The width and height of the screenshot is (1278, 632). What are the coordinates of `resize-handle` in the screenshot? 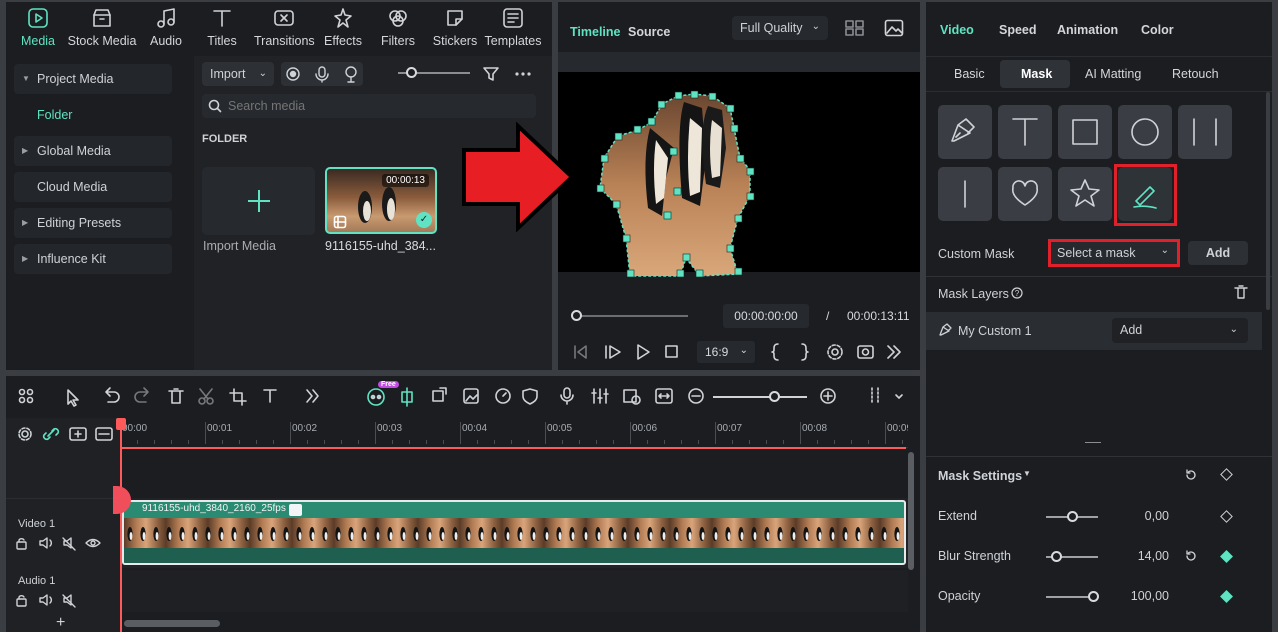 It's located at (1093, 442).